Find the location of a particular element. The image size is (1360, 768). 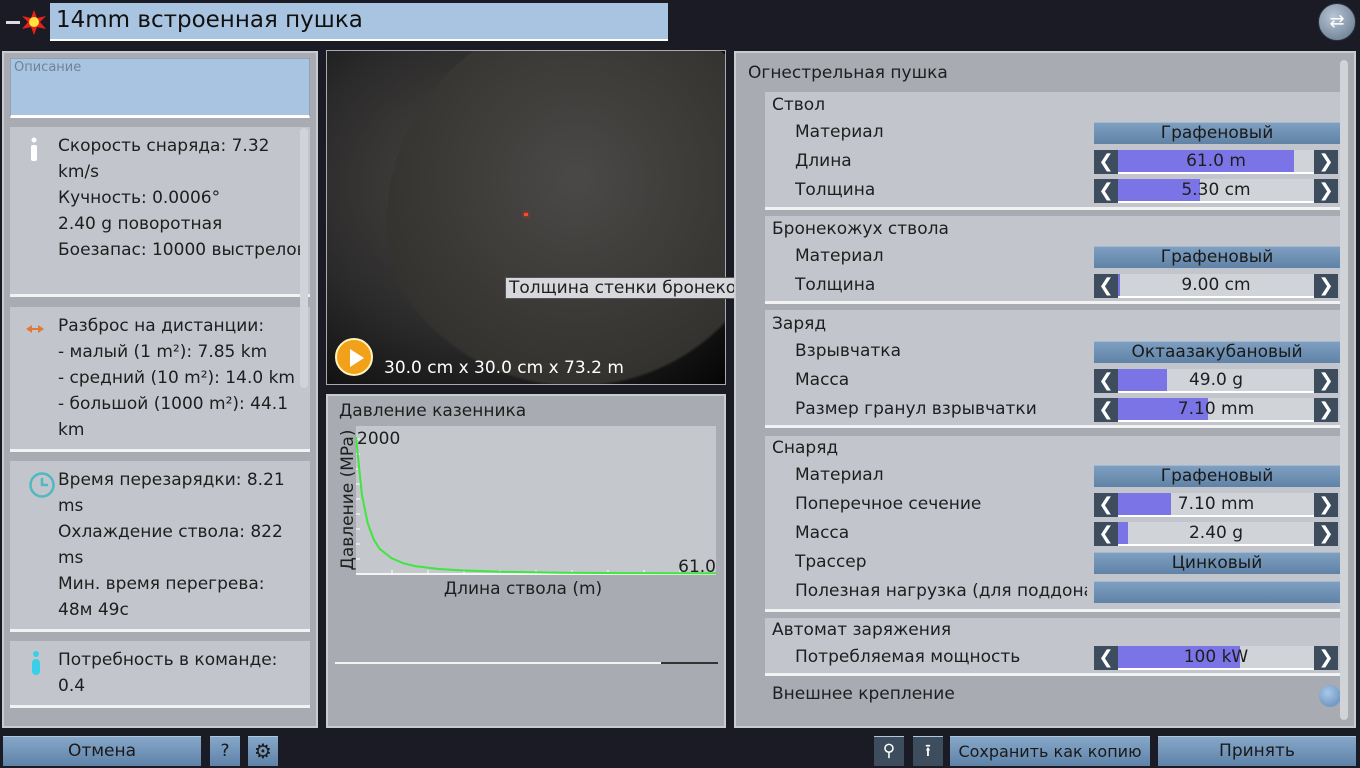

stat-line: 2.40 g поворотная is located at coordinates (140, 224).